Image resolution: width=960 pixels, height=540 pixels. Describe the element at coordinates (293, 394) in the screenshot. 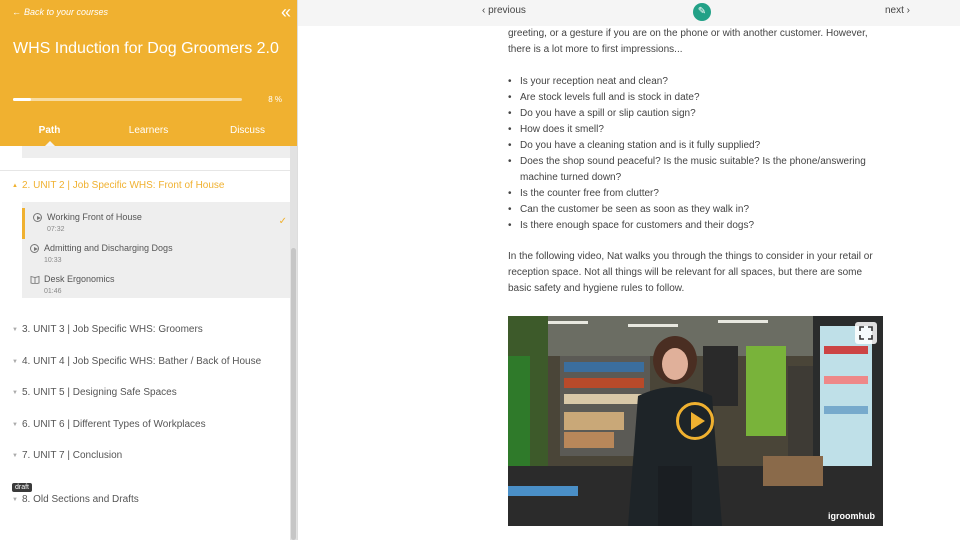

I see `sidebar-scrollbar-thumb` at that location.